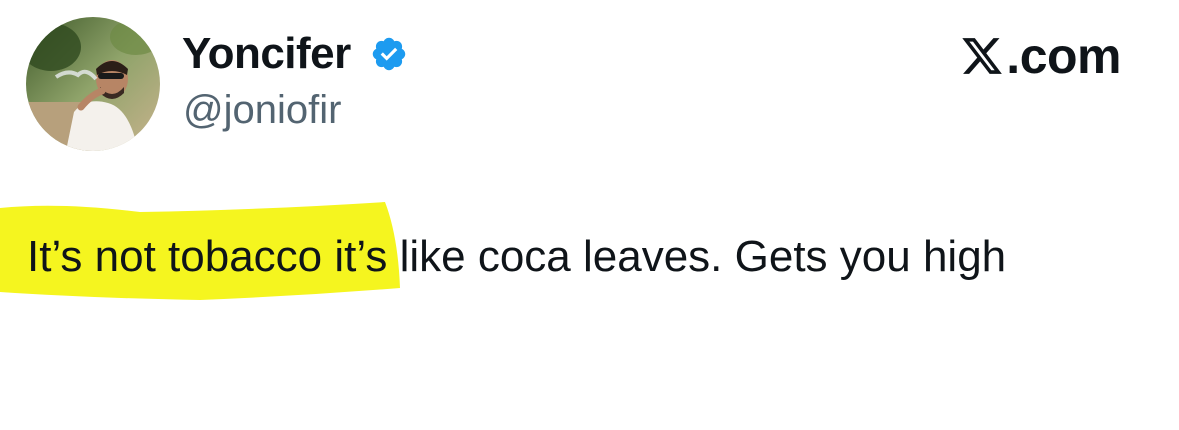 This screenshot has height=430, width=1179. Describe the element at coordinates (389, 54) in the screenshot. I see `verified-badge-icon` at that location.